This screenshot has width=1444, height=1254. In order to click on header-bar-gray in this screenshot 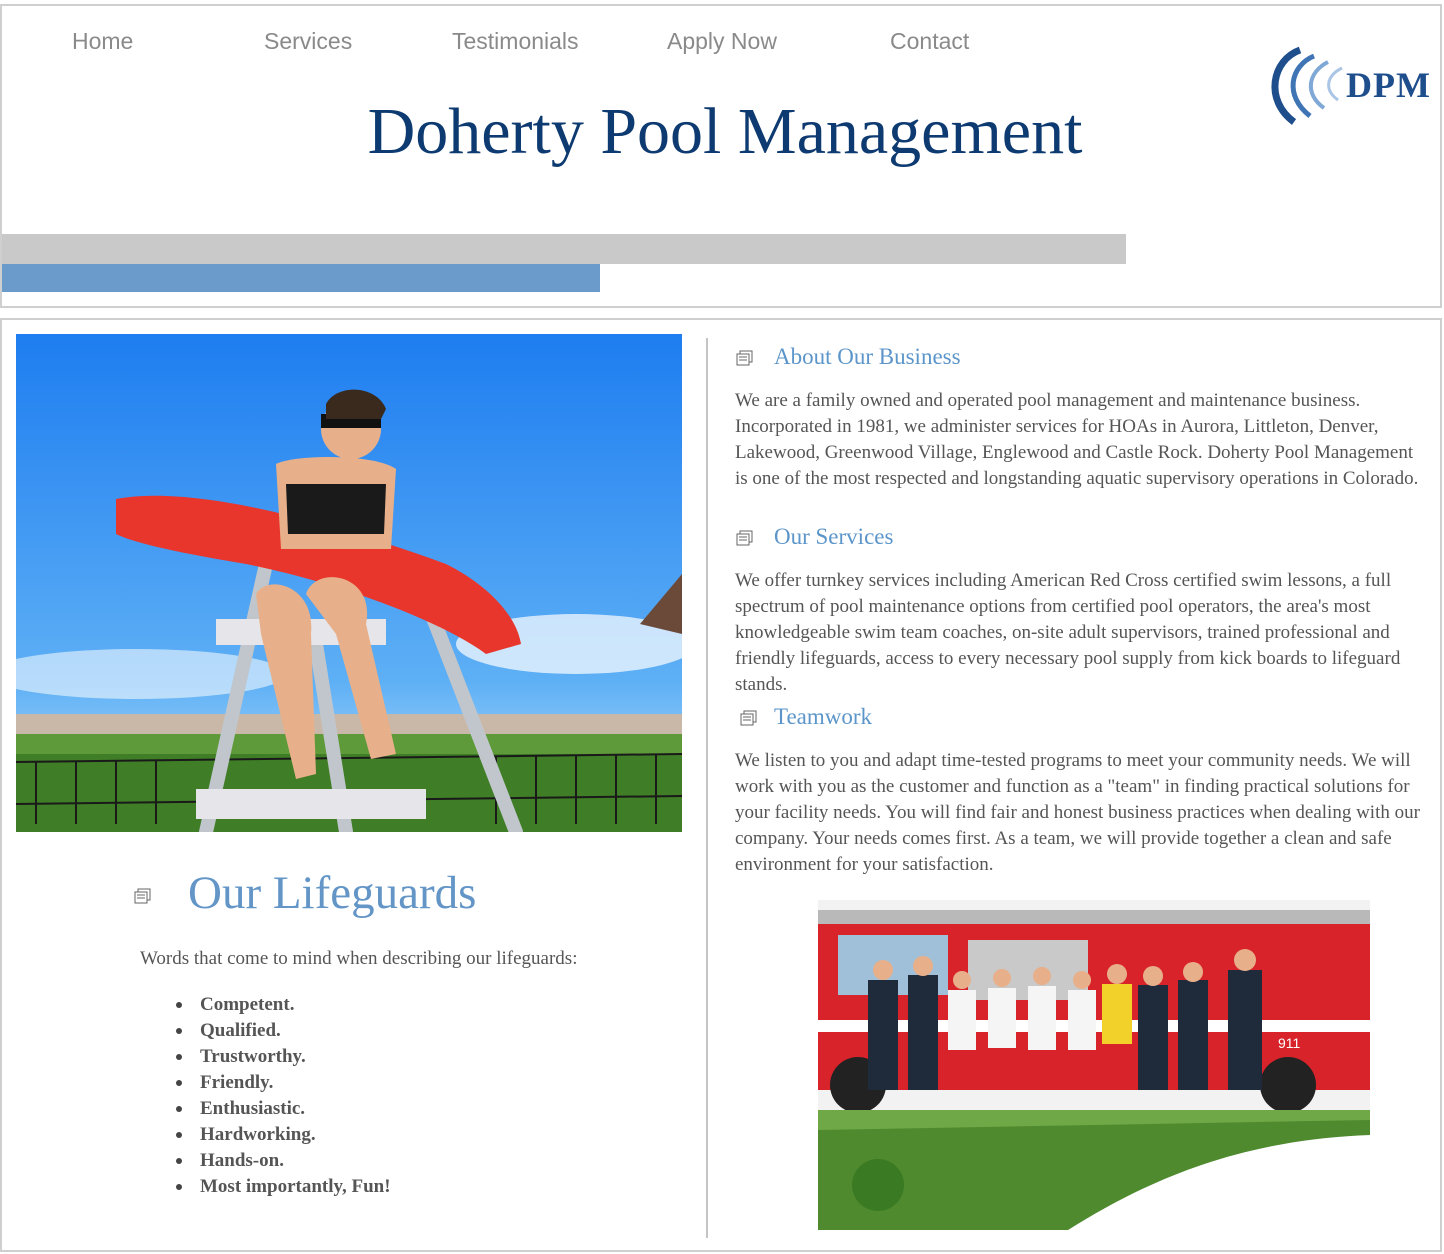, I will do `click(564, 249)`.